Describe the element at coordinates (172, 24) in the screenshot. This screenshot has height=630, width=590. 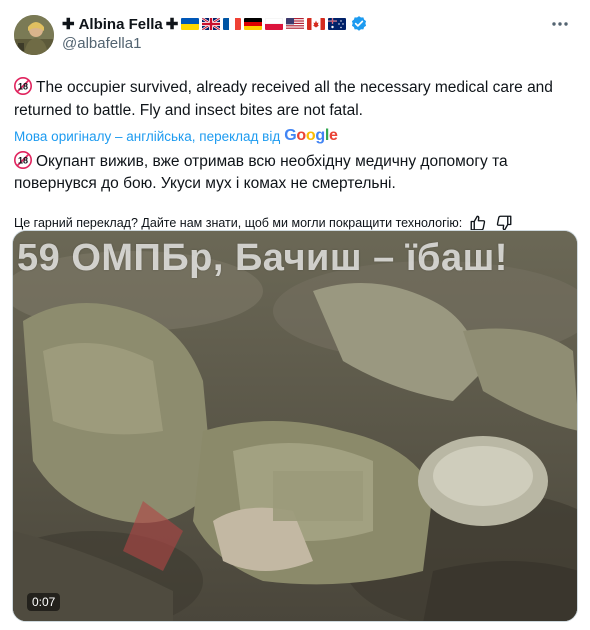
I see `suffix-cross-symbol: ✚` at that location.